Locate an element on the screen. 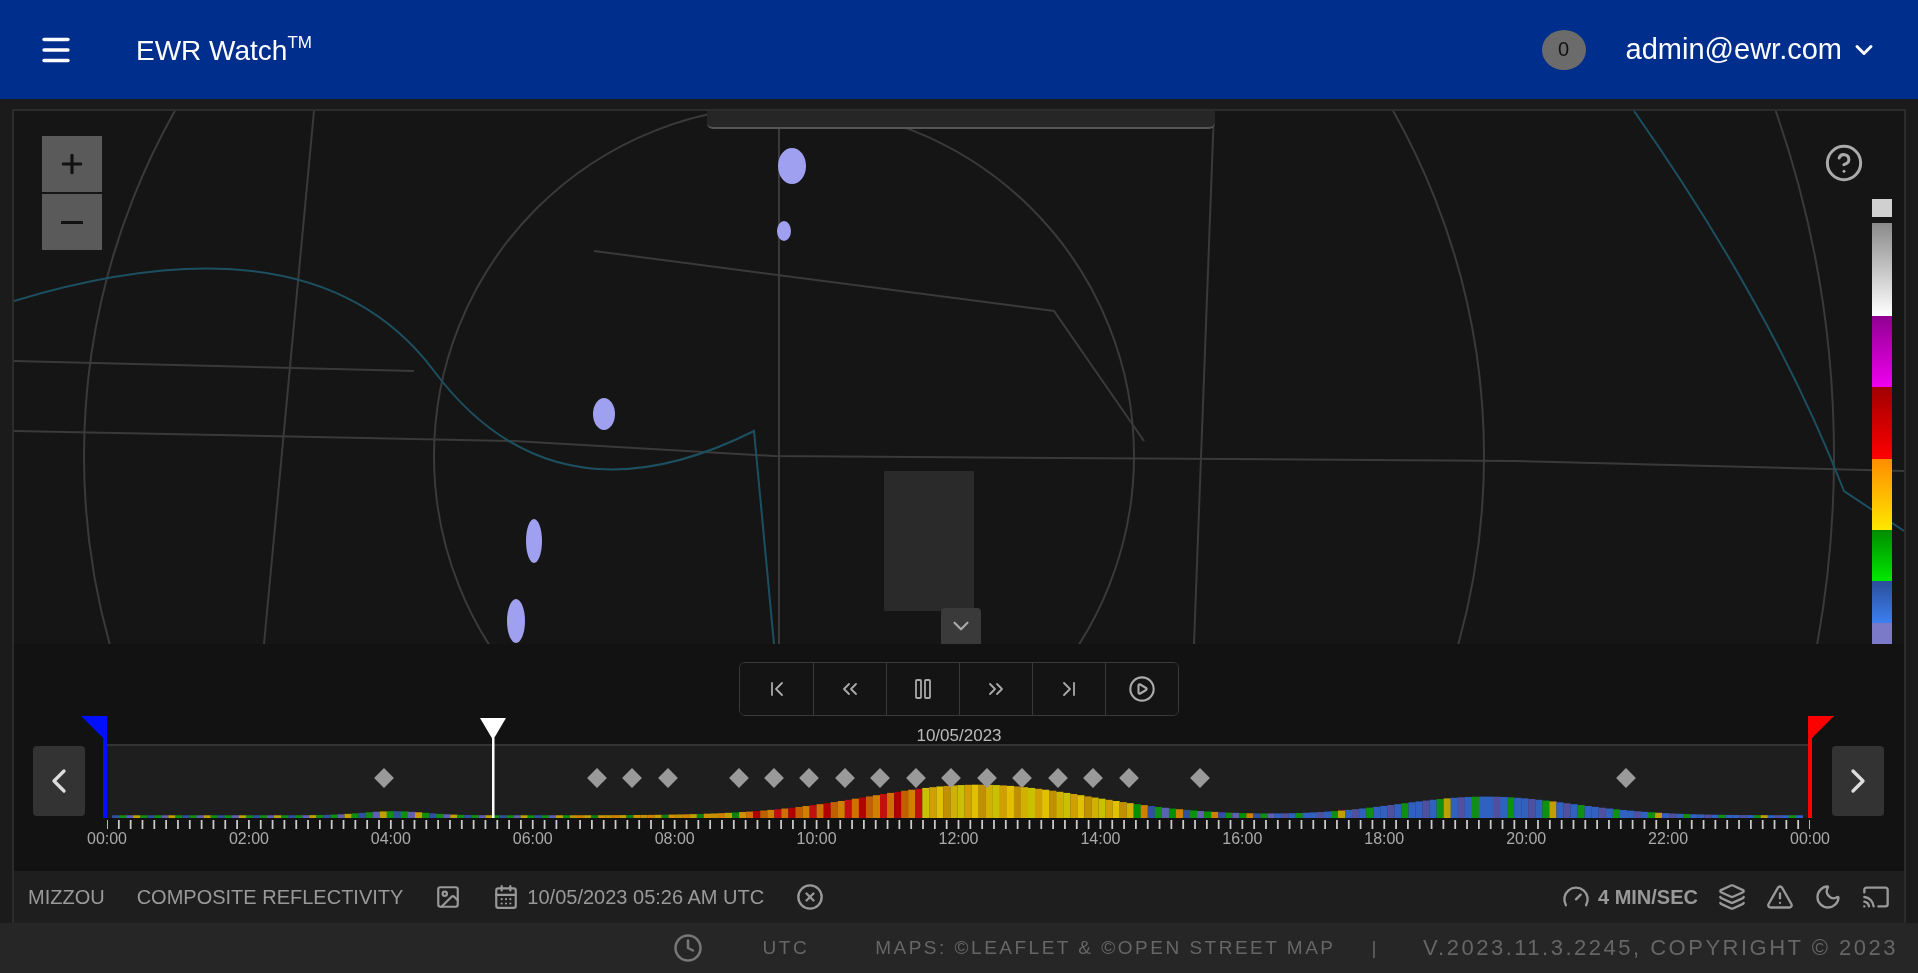 The width and height of the screenshot is (1918, 973). previous-button is located at coordinates (59, 781).